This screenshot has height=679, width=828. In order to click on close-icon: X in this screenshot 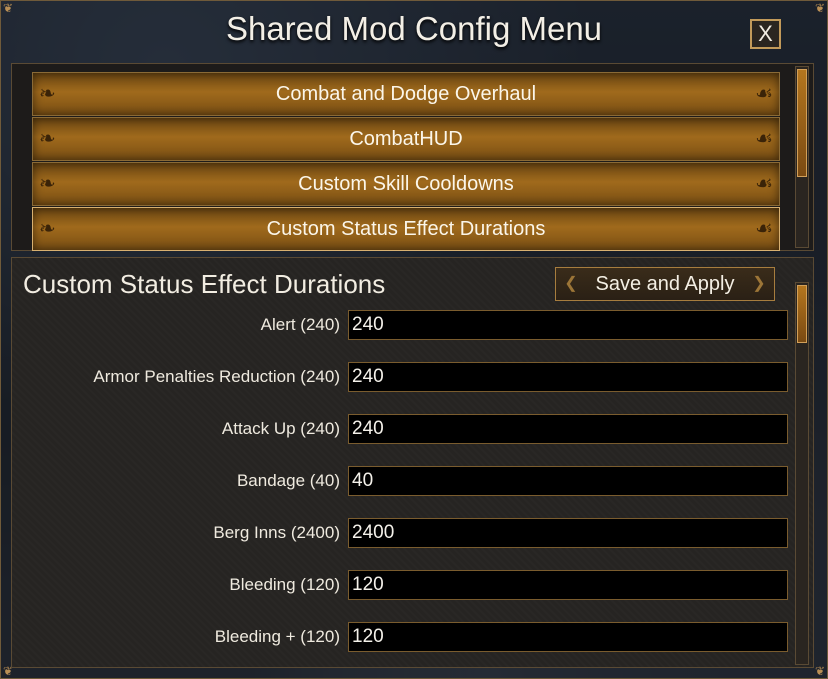, I will do `click(765, 33)`.